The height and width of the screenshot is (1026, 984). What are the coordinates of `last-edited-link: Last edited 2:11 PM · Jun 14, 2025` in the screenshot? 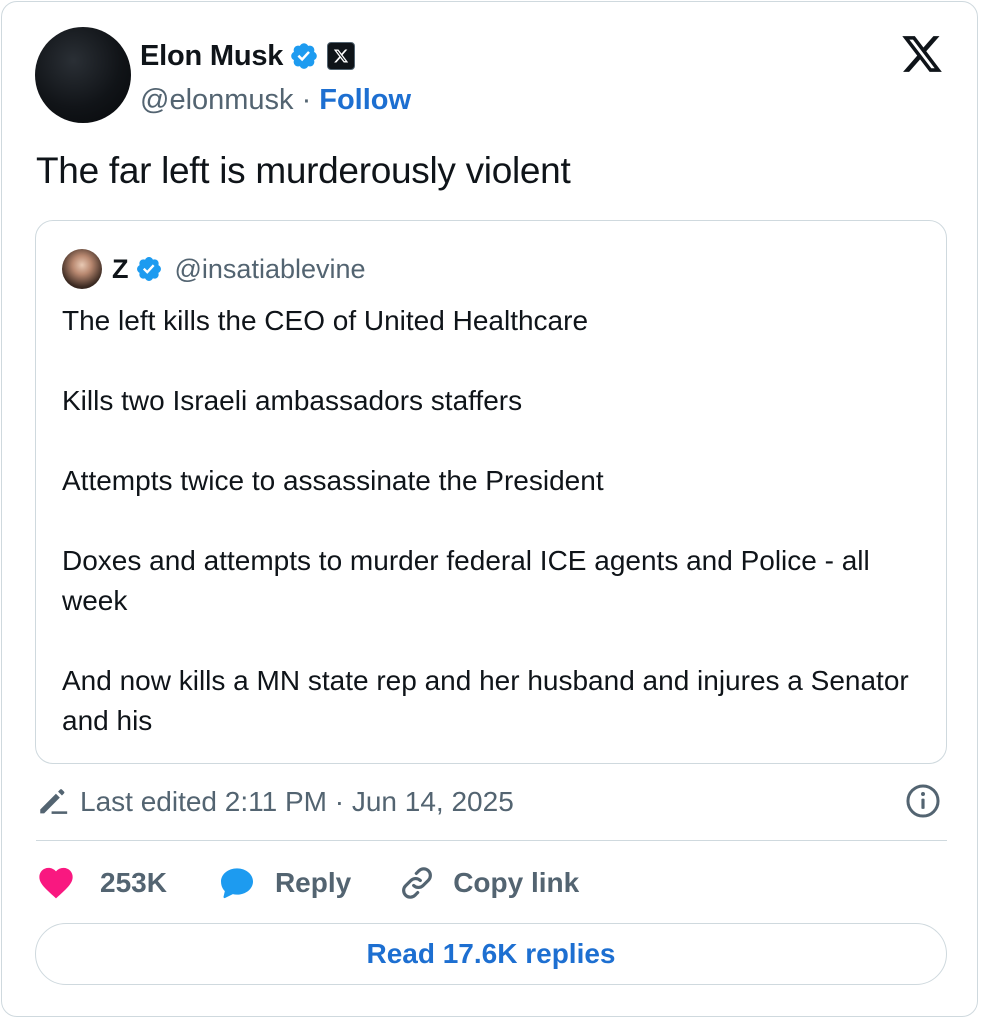 It's located at (297, 802).